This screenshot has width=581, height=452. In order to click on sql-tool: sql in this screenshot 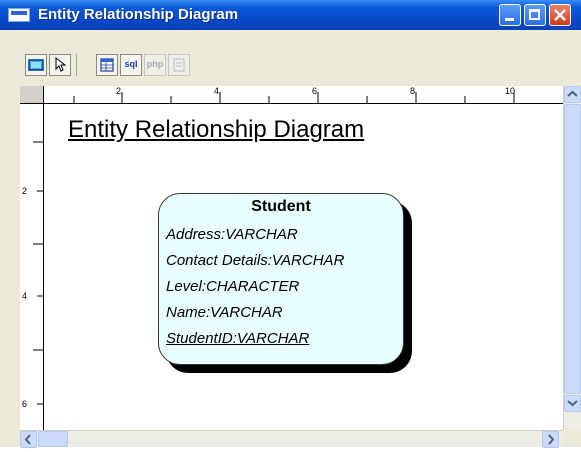, I will do `click(131, 65)`.